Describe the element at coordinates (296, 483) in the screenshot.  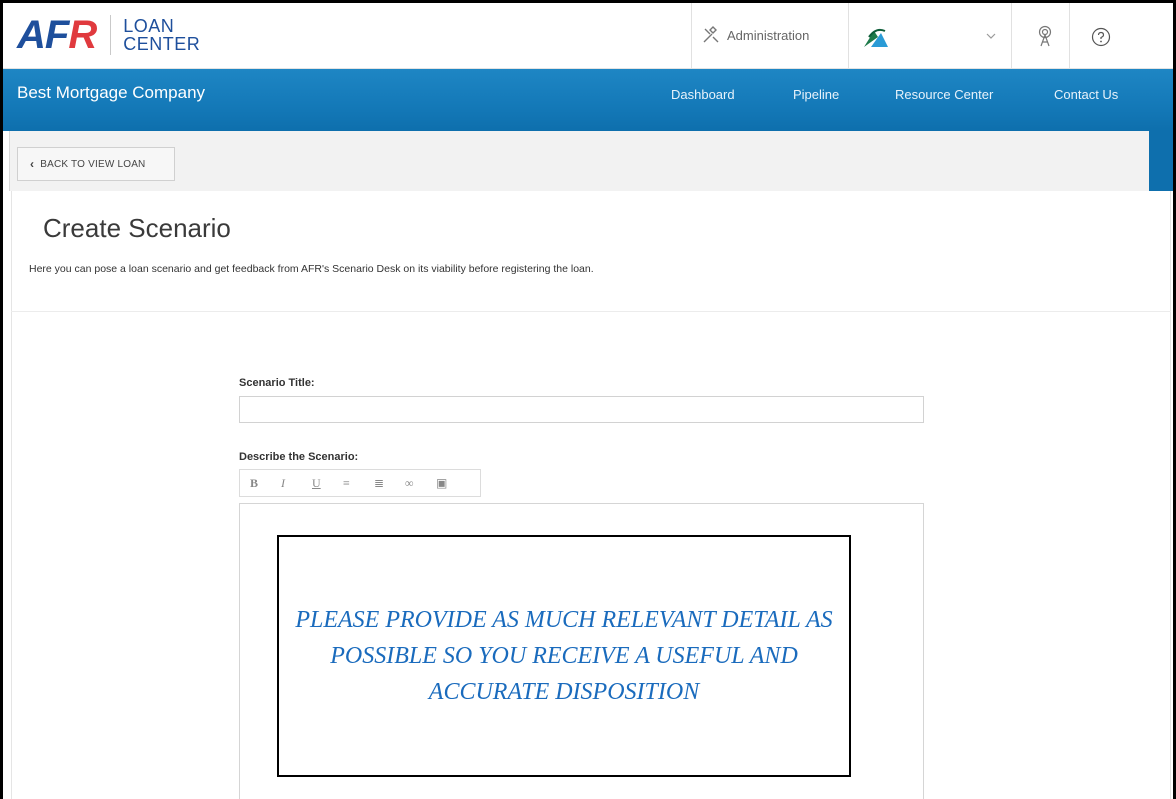
I see `italic-button: I` at that location.